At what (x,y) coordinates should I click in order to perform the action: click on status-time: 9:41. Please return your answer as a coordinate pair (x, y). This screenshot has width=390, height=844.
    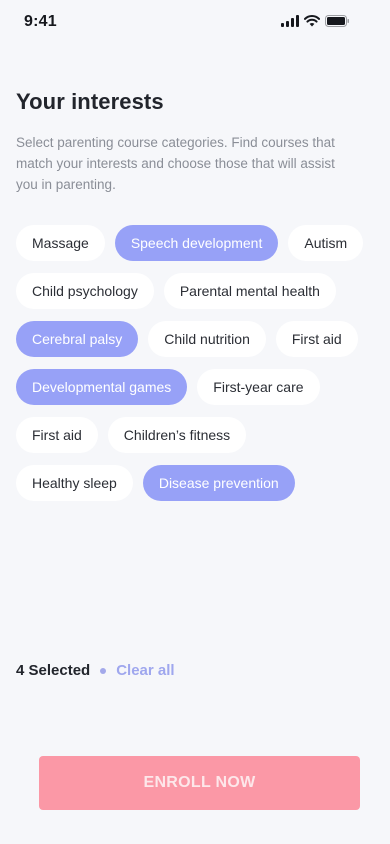
    Looking at the image, I should click on (40, 21).